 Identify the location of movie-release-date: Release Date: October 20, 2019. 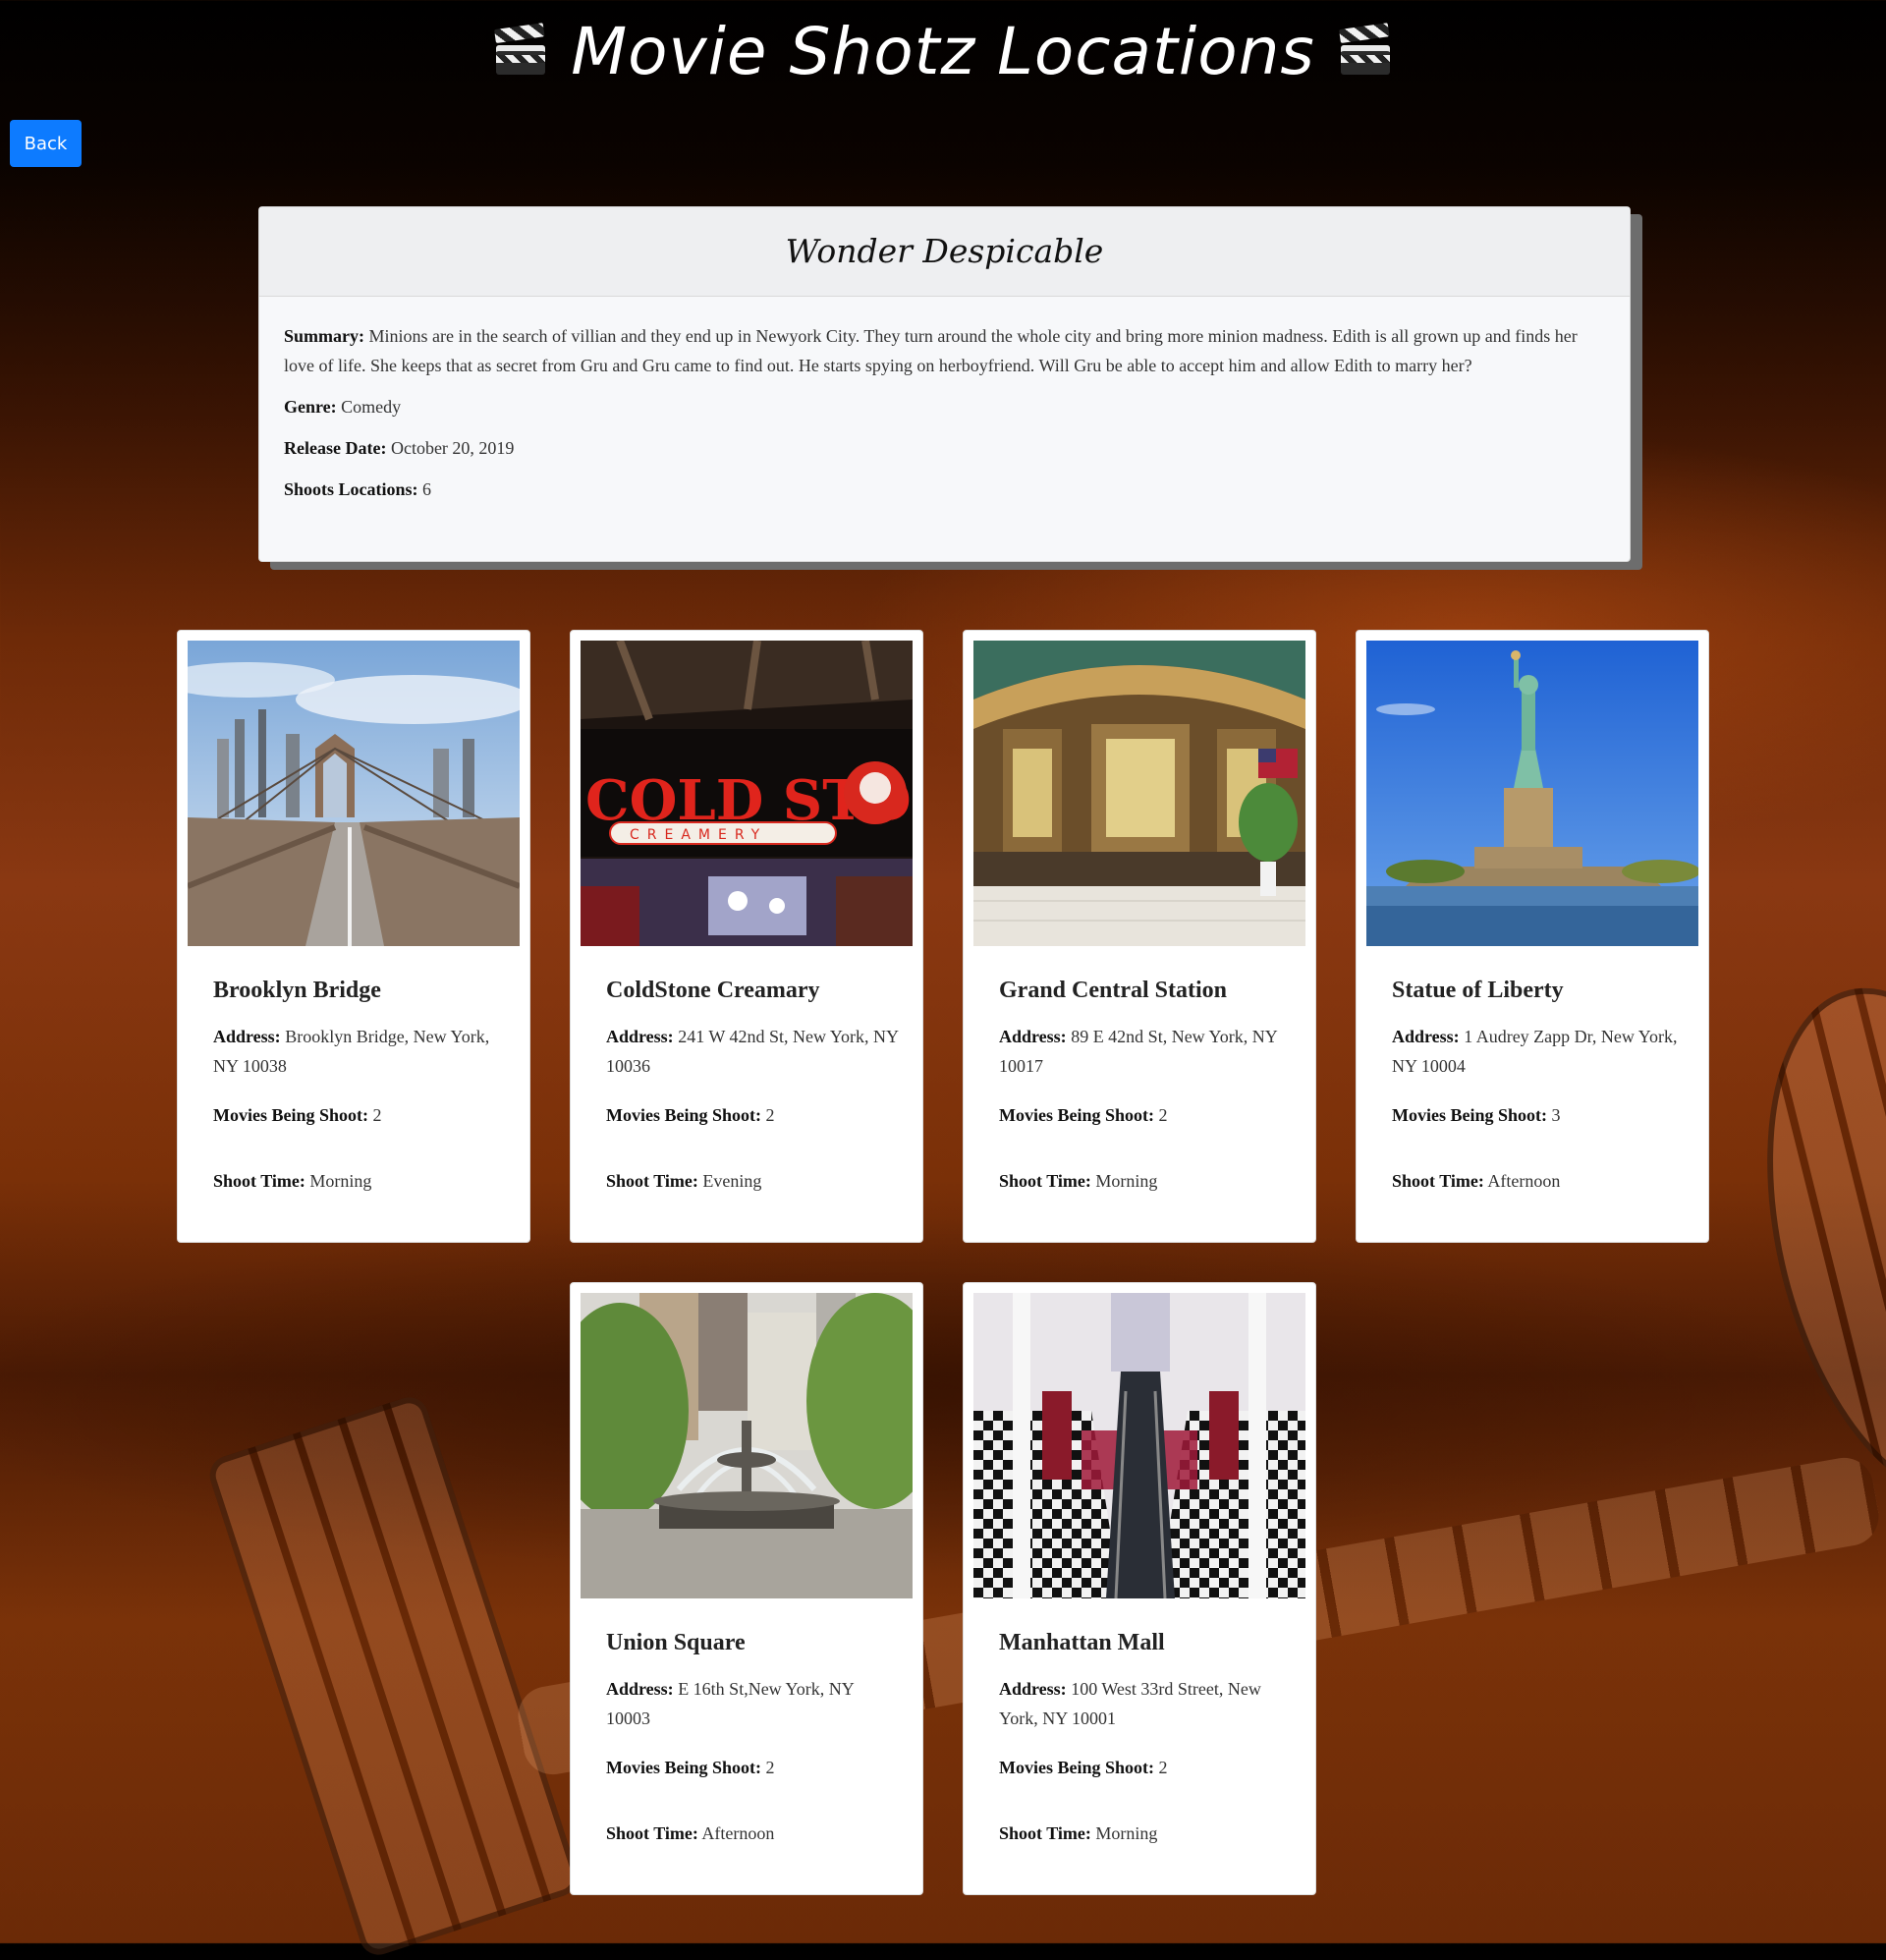
(399, 448).